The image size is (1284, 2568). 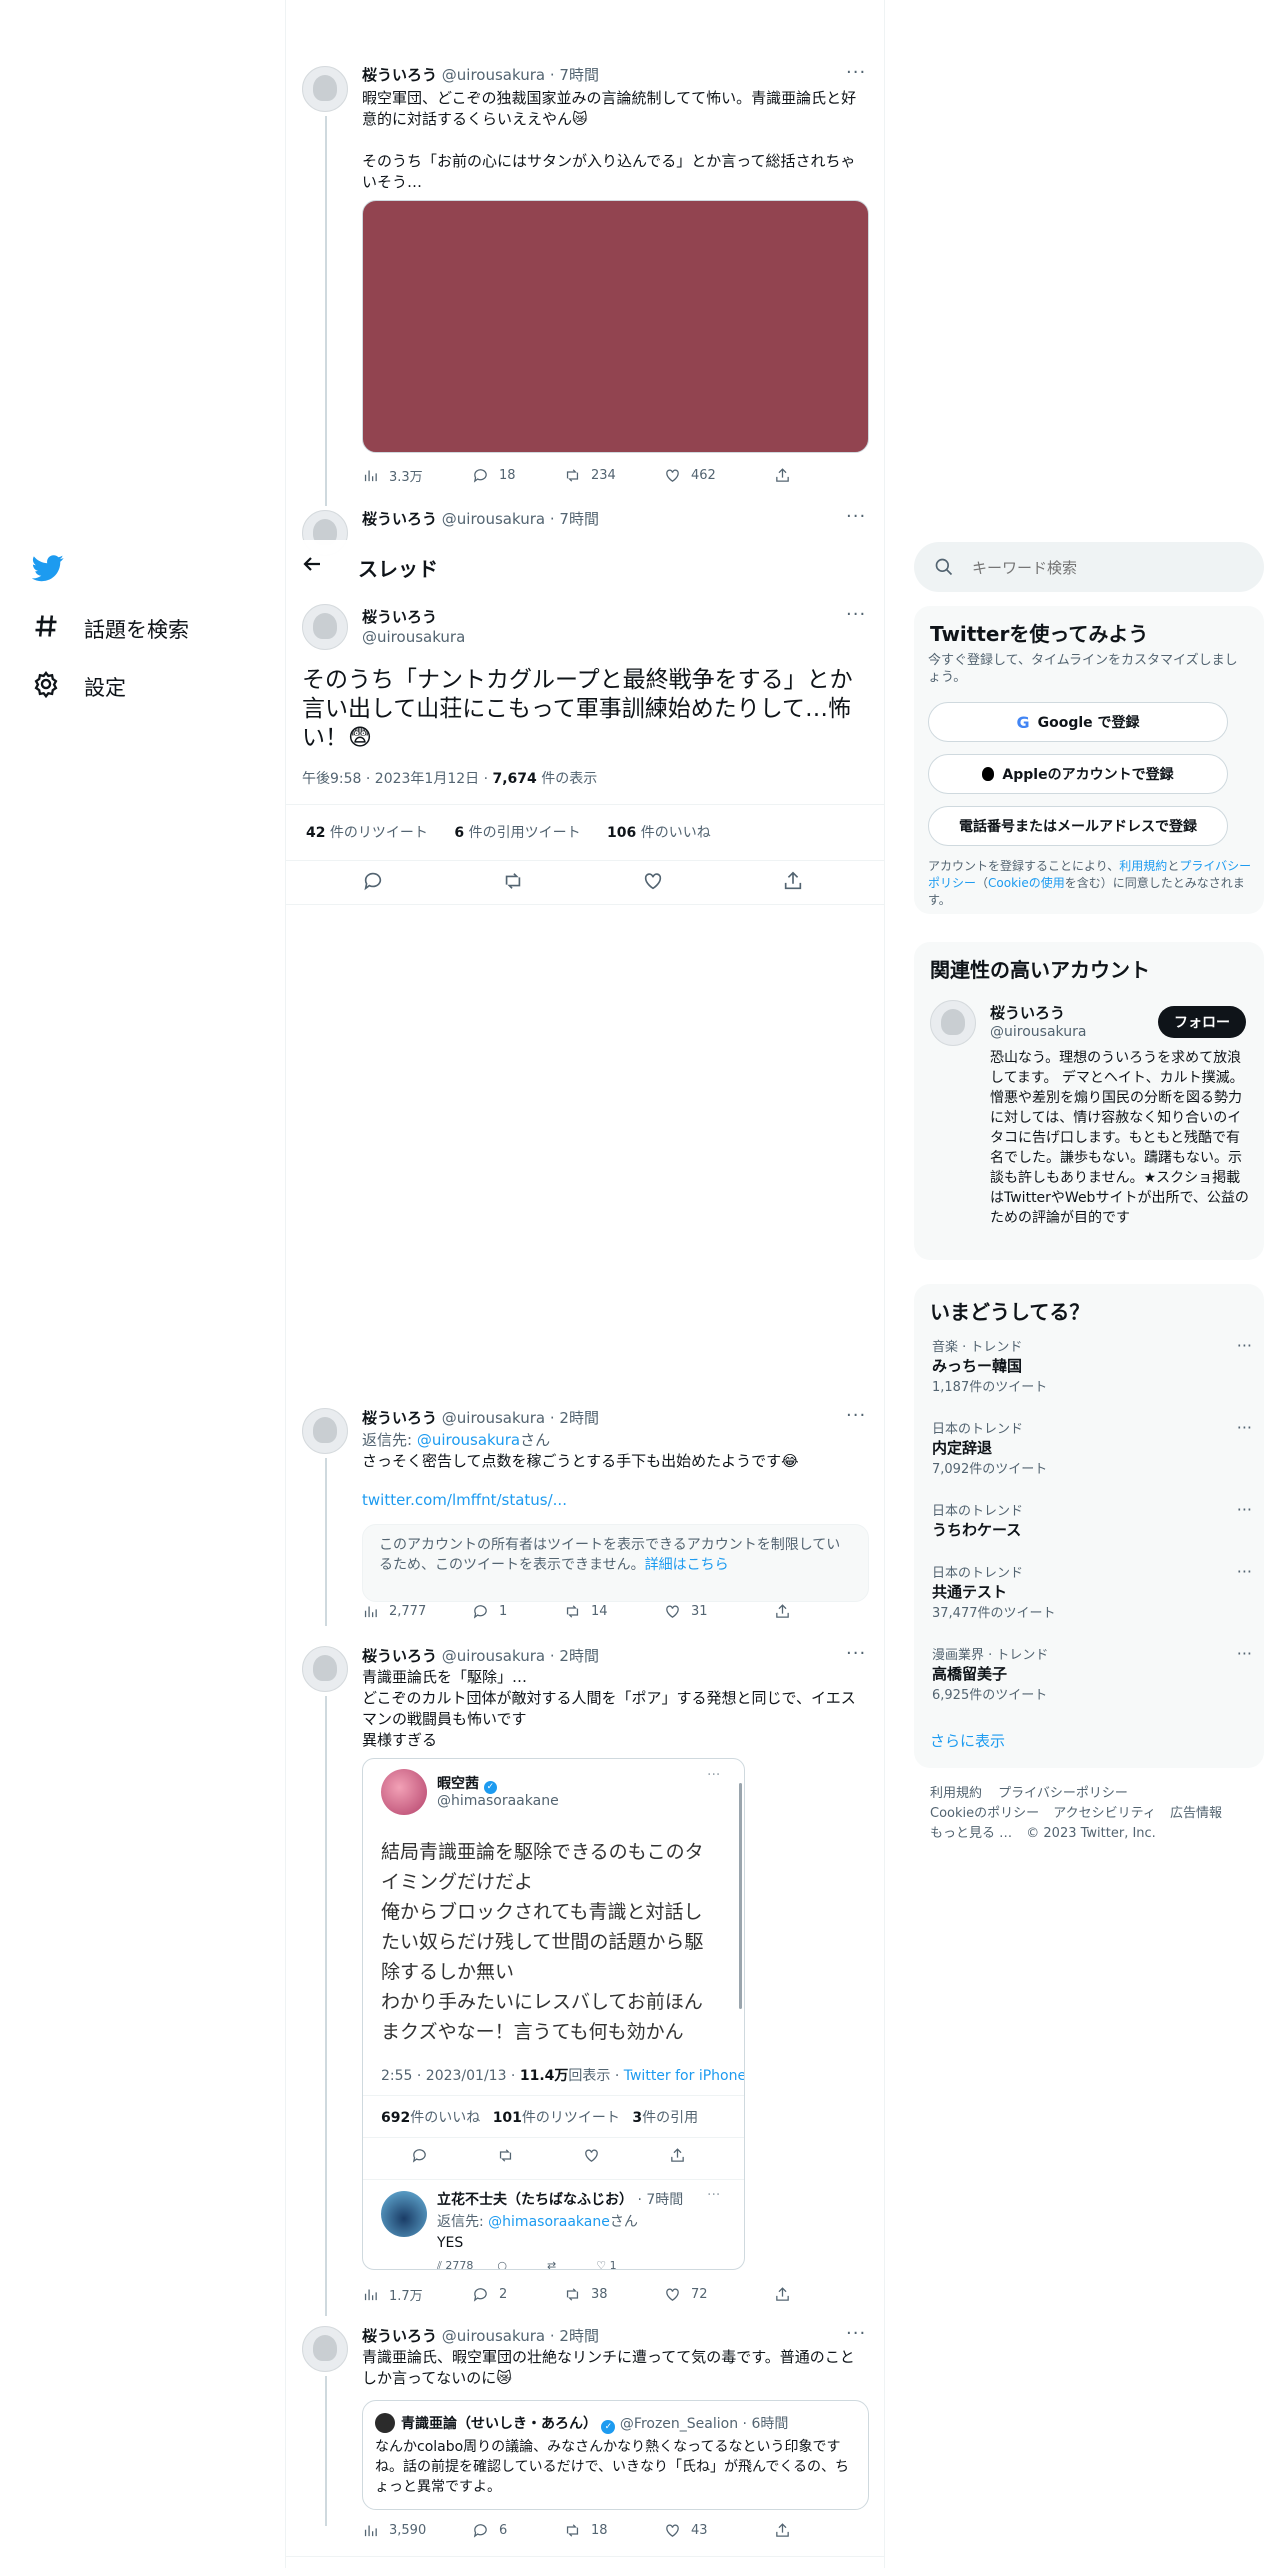 What do you see at coordinates (687, 1565) in the screenshot?
I see `notice-link: 詳細はこちら` at bounding box center [687, 1565].